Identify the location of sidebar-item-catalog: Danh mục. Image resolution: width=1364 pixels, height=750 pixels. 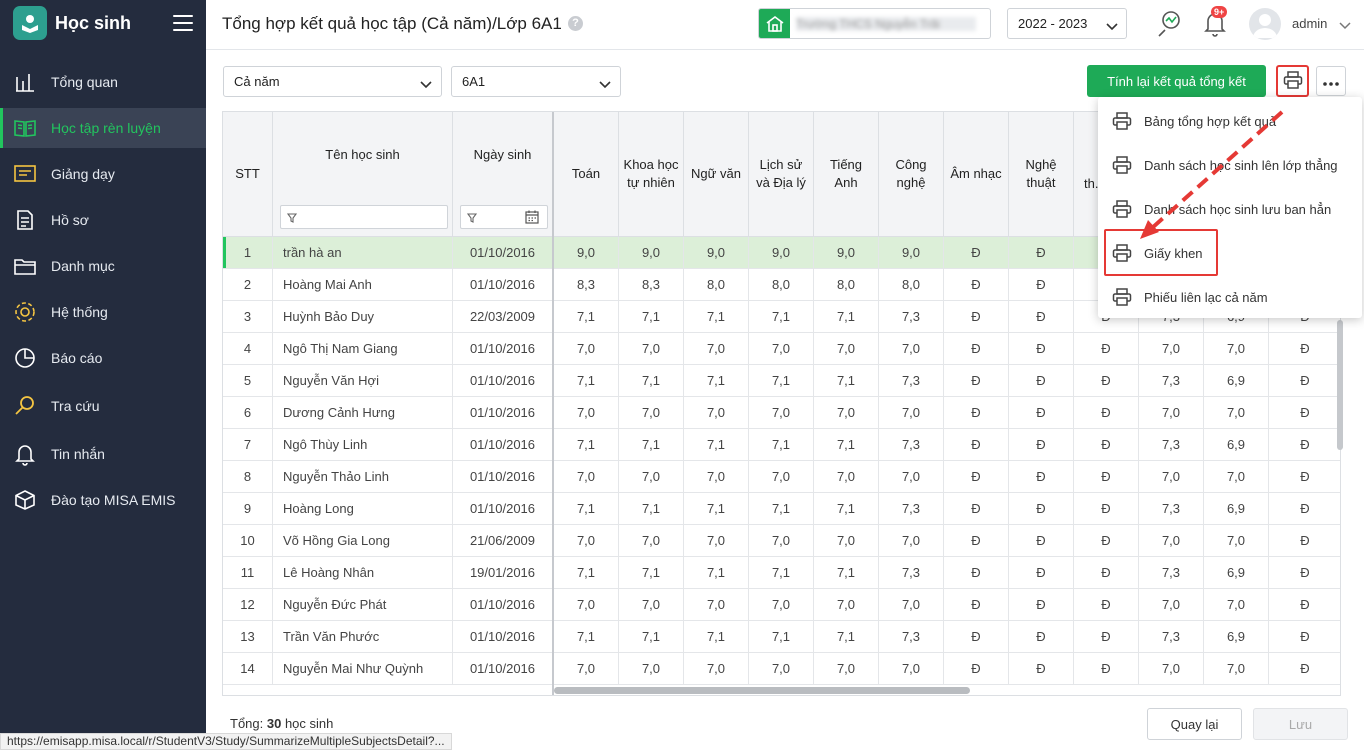
(103, 266).